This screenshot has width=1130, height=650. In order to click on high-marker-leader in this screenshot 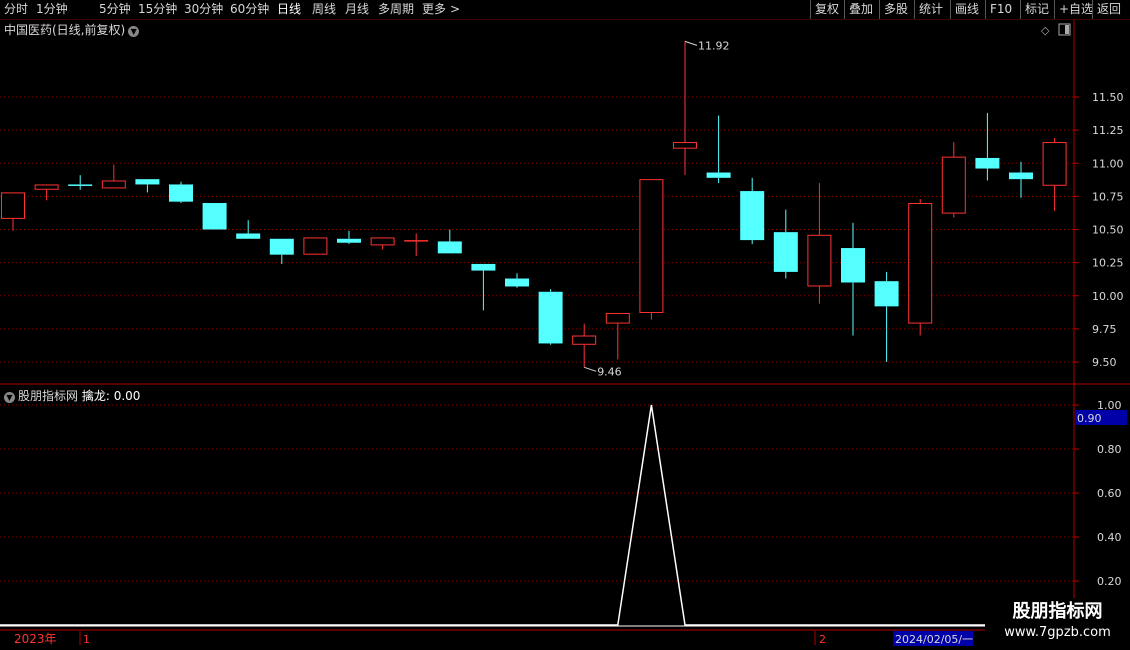, I will do `click(691, 43)`.